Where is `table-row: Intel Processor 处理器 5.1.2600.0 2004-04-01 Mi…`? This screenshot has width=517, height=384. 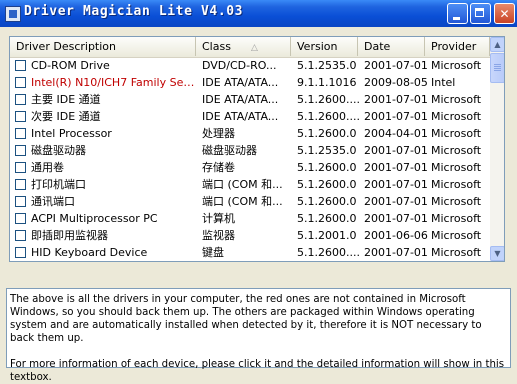 table-row: Intel Processor 处理器 5.1.2600.0 2004-04-01 Mi… is located at coordinates (250, 133).